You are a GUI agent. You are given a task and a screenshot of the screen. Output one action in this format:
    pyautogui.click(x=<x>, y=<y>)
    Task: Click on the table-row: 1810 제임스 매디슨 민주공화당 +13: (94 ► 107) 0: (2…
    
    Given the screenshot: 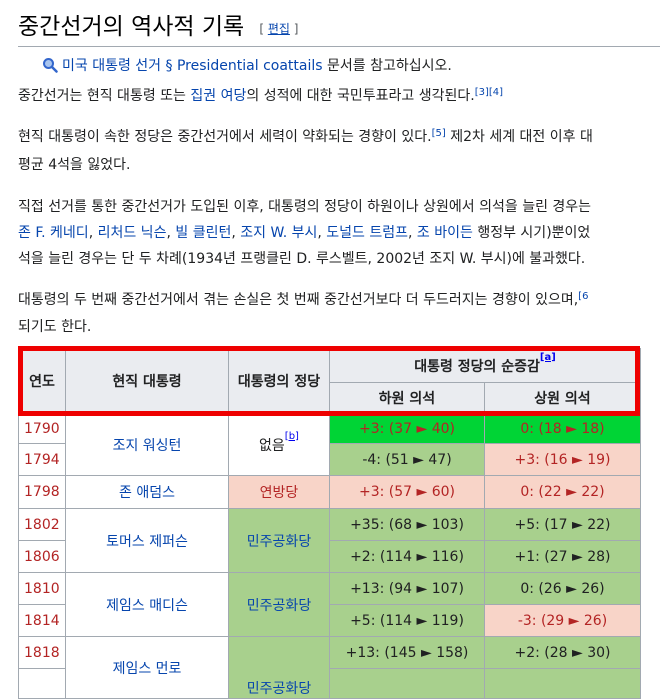 What is the action you would take?
    pyautogui.click(x=329, y=604)
    